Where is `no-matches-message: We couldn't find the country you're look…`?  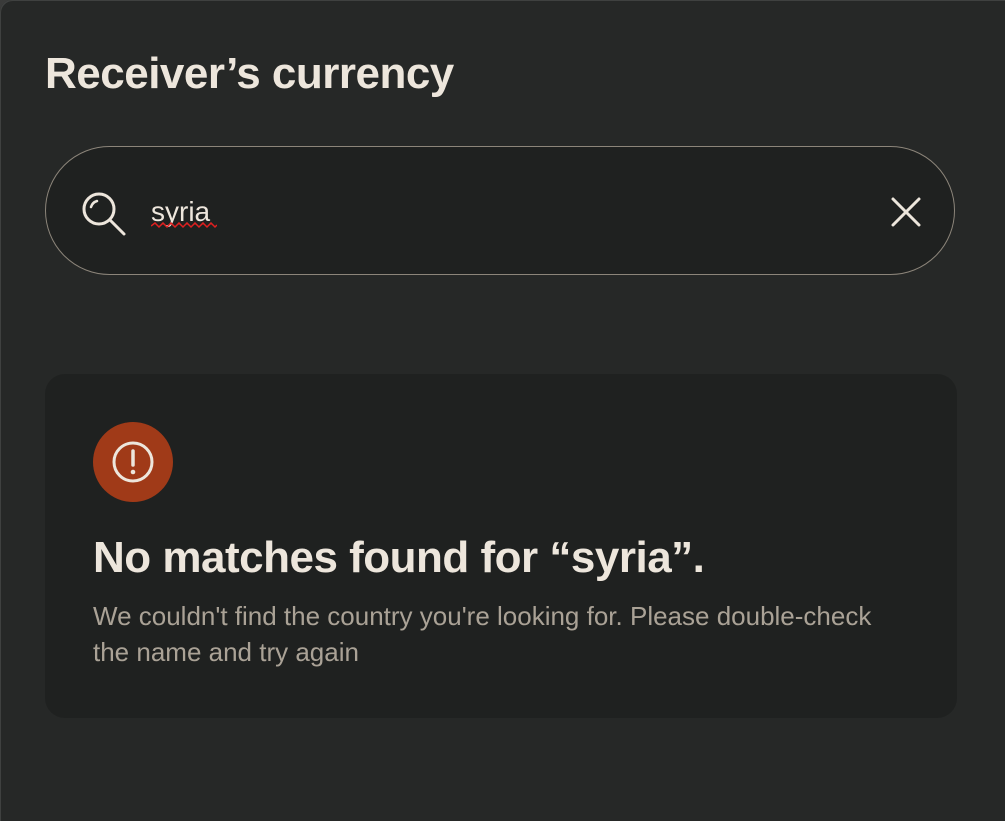 no-matches-message: We couldn't find the country you're look… is located at coordinates (482, 634).